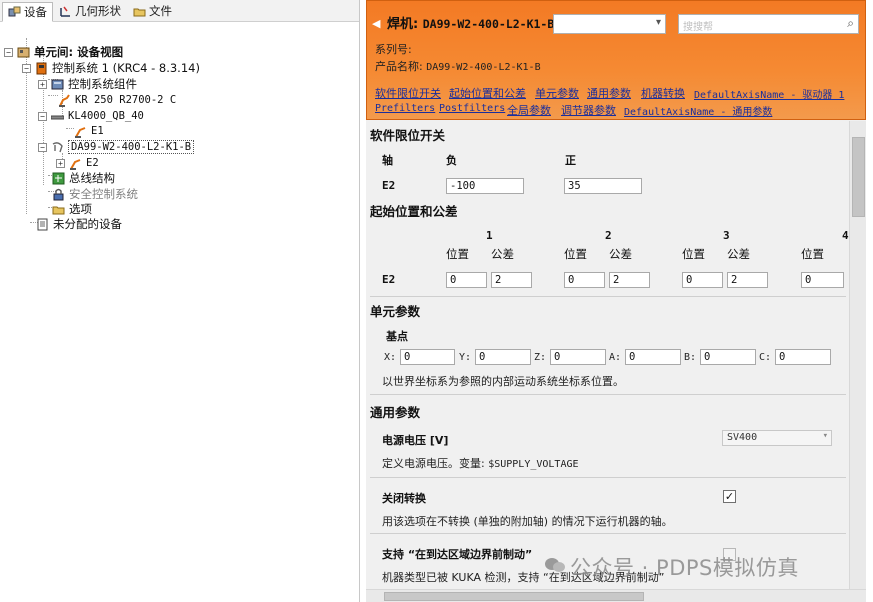 The height and width of the screenshot is (602, 873). I want to click on supply-voltage-select: SV400 ▾, so click(777, 438).